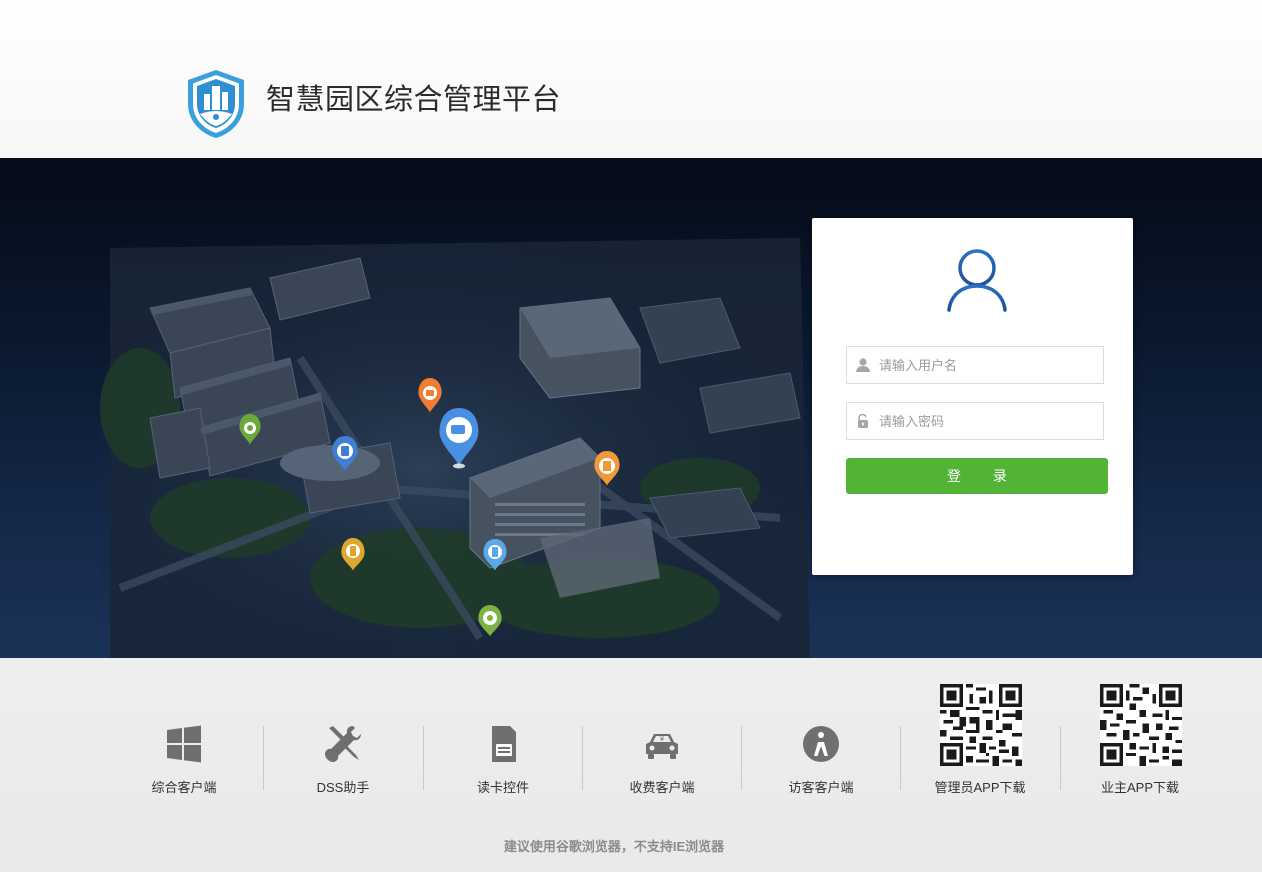  I want to click on download-visitor-client: 访客客户端, so click(821, 743).